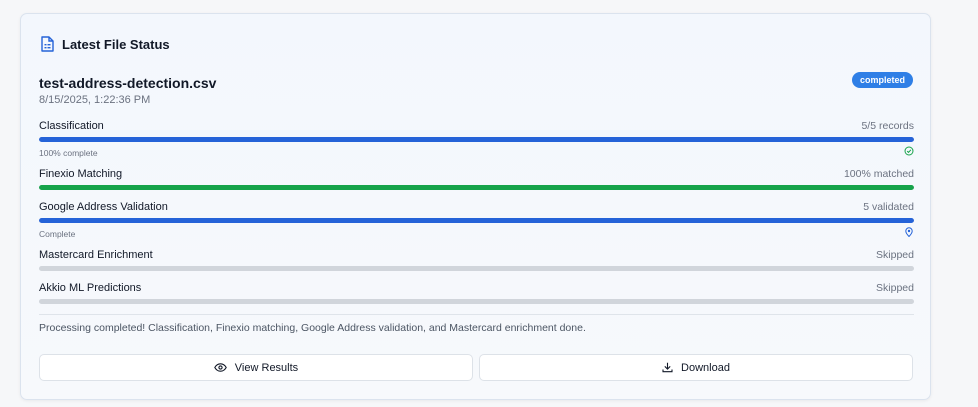 The width and height of the screenshot is (978, 407). What do you see at coordinates (81, 174) in the screenshot?
I see `step-label: Finexio Matching` at bounding box center [81, 174].